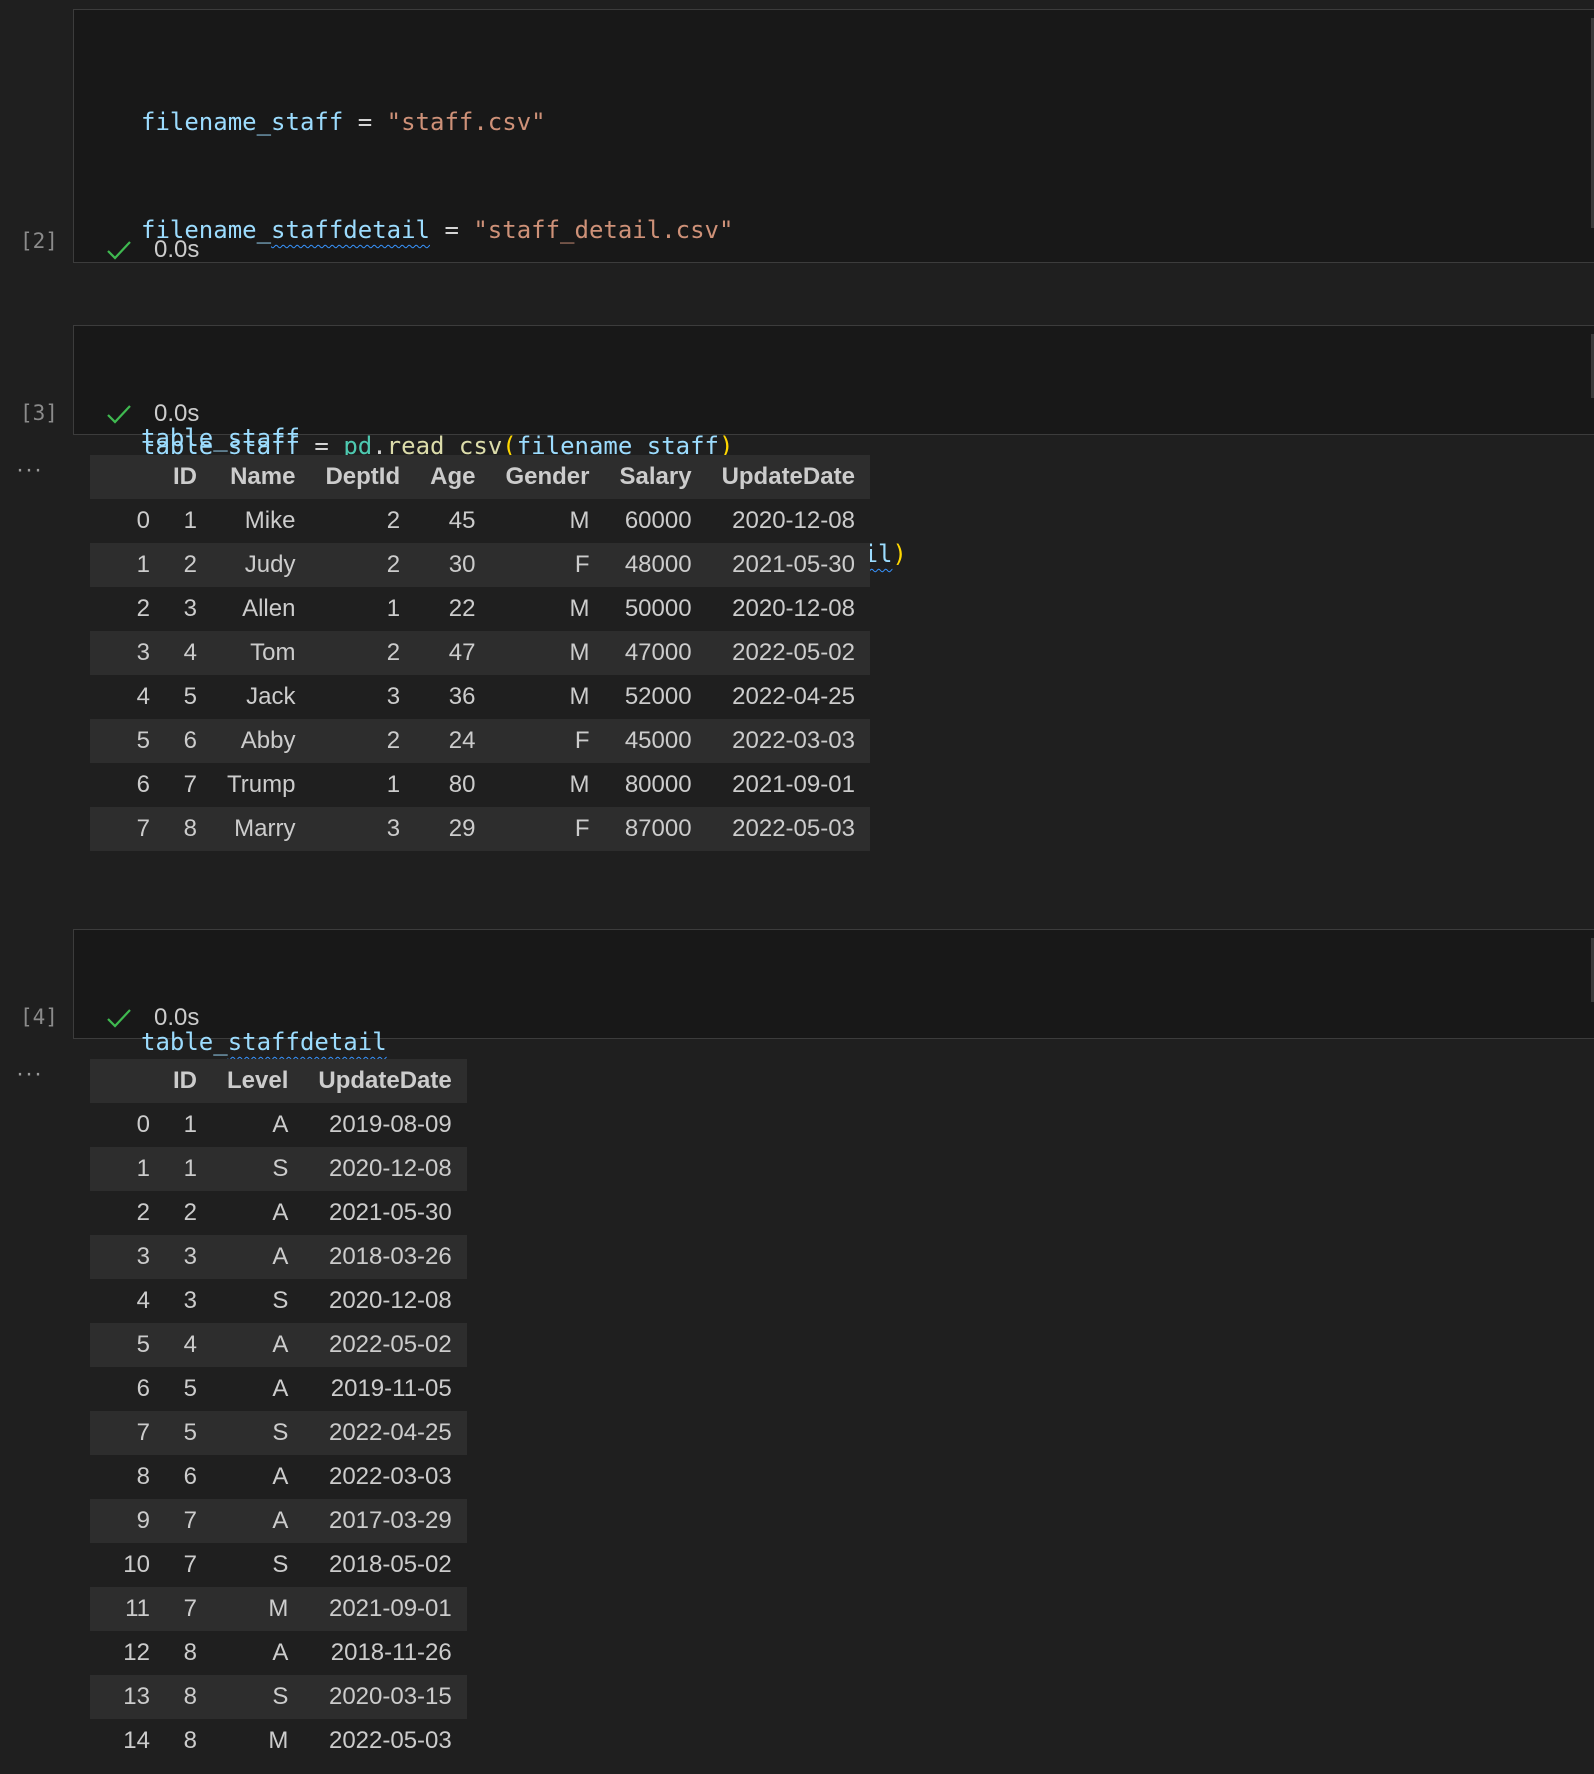 This screenshot has width=1594, height=1774. I want to click on row-index: 12, so click(136, 1652).